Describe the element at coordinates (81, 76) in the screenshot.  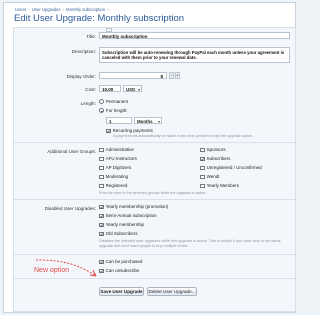
I see `display-order-label: Display Order:` at that location.